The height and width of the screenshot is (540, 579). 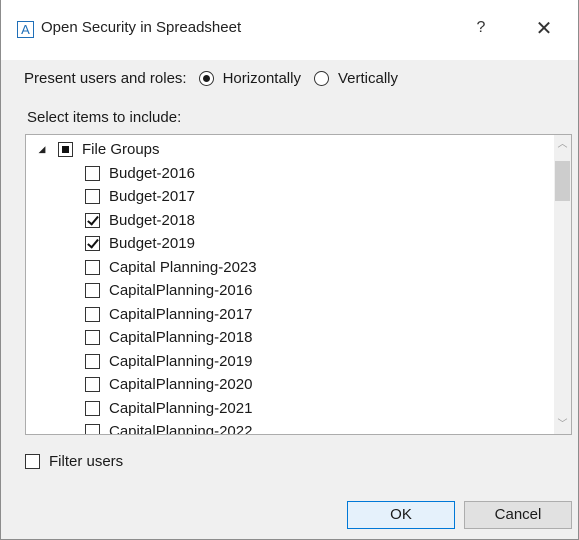 What do you see at coordinates (181, 290) in the screenshot?
I see `tree-item-label: CapitalPlanning-2016` at bounding box center [181, 290].